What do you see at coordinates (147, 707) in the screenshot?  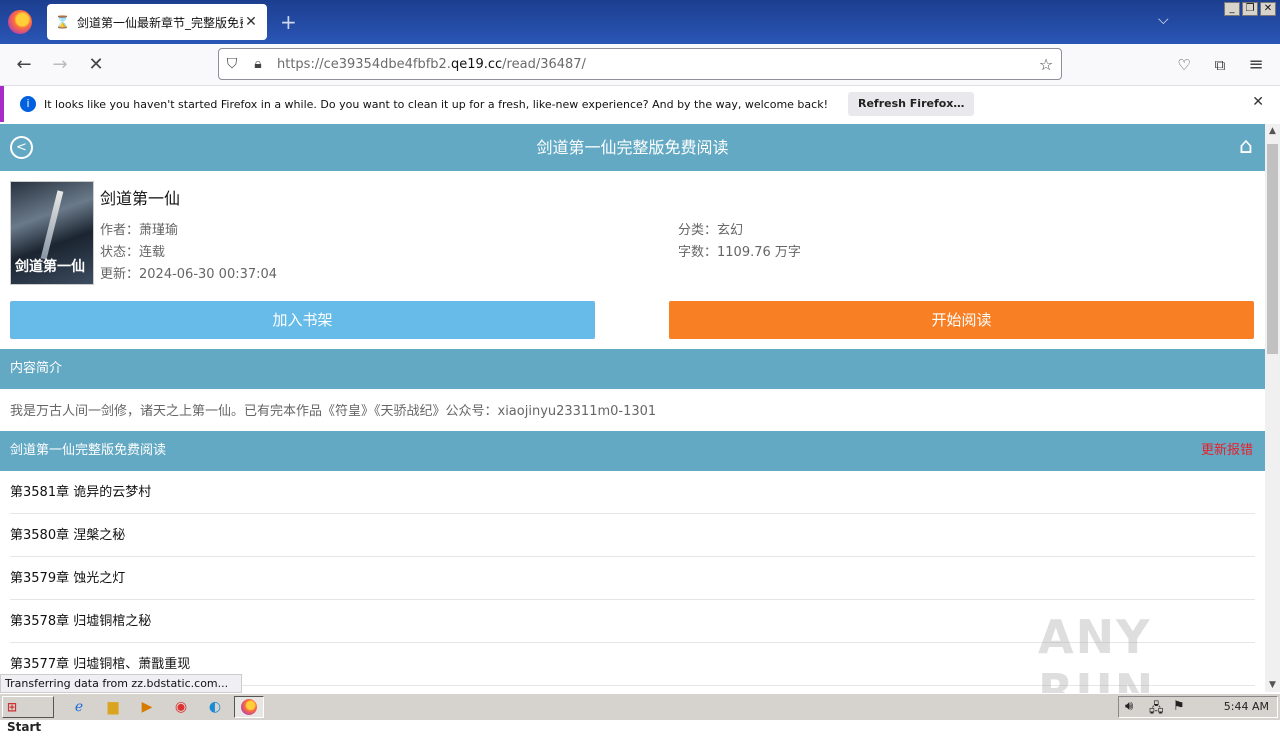 I see `media-player-icon: ▶` at bounding box center [147, 707].